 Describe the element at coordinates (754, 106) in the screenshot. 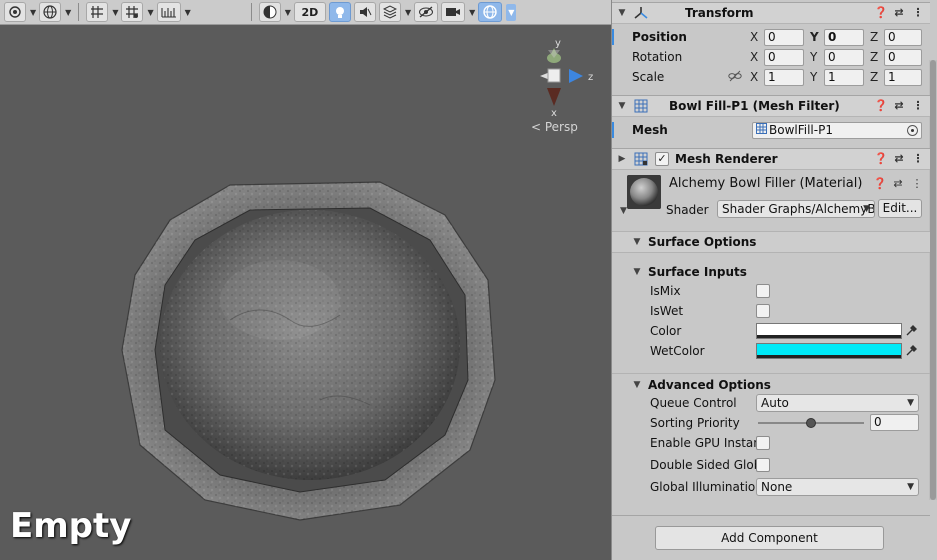

I see `mesh-filter-title: Bowl Fill-P1 (Mesh Filter)` at that location.